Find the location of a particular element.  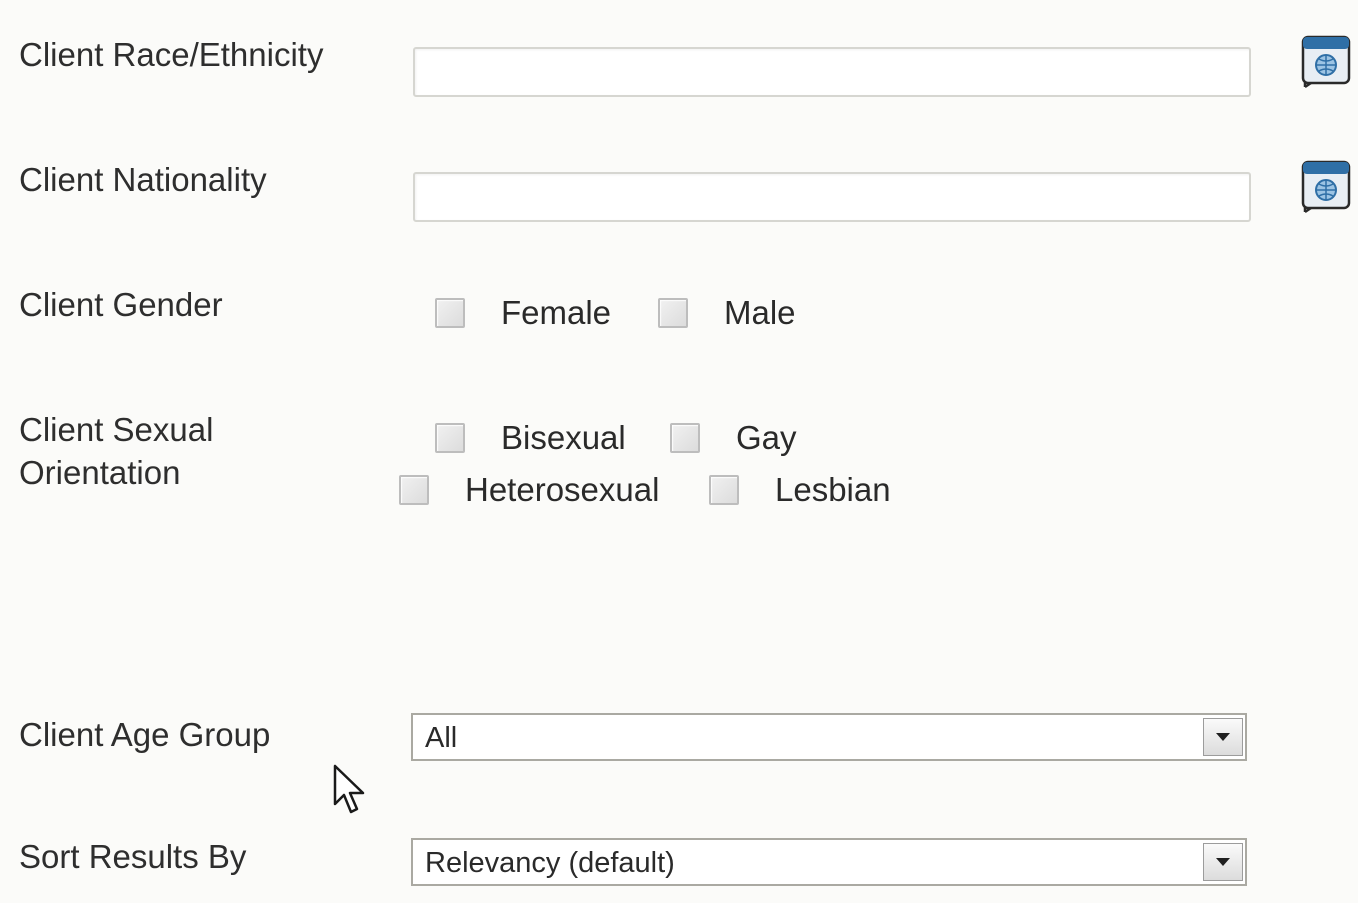

gender-female-checkbox is located at coordinates (450, 313).